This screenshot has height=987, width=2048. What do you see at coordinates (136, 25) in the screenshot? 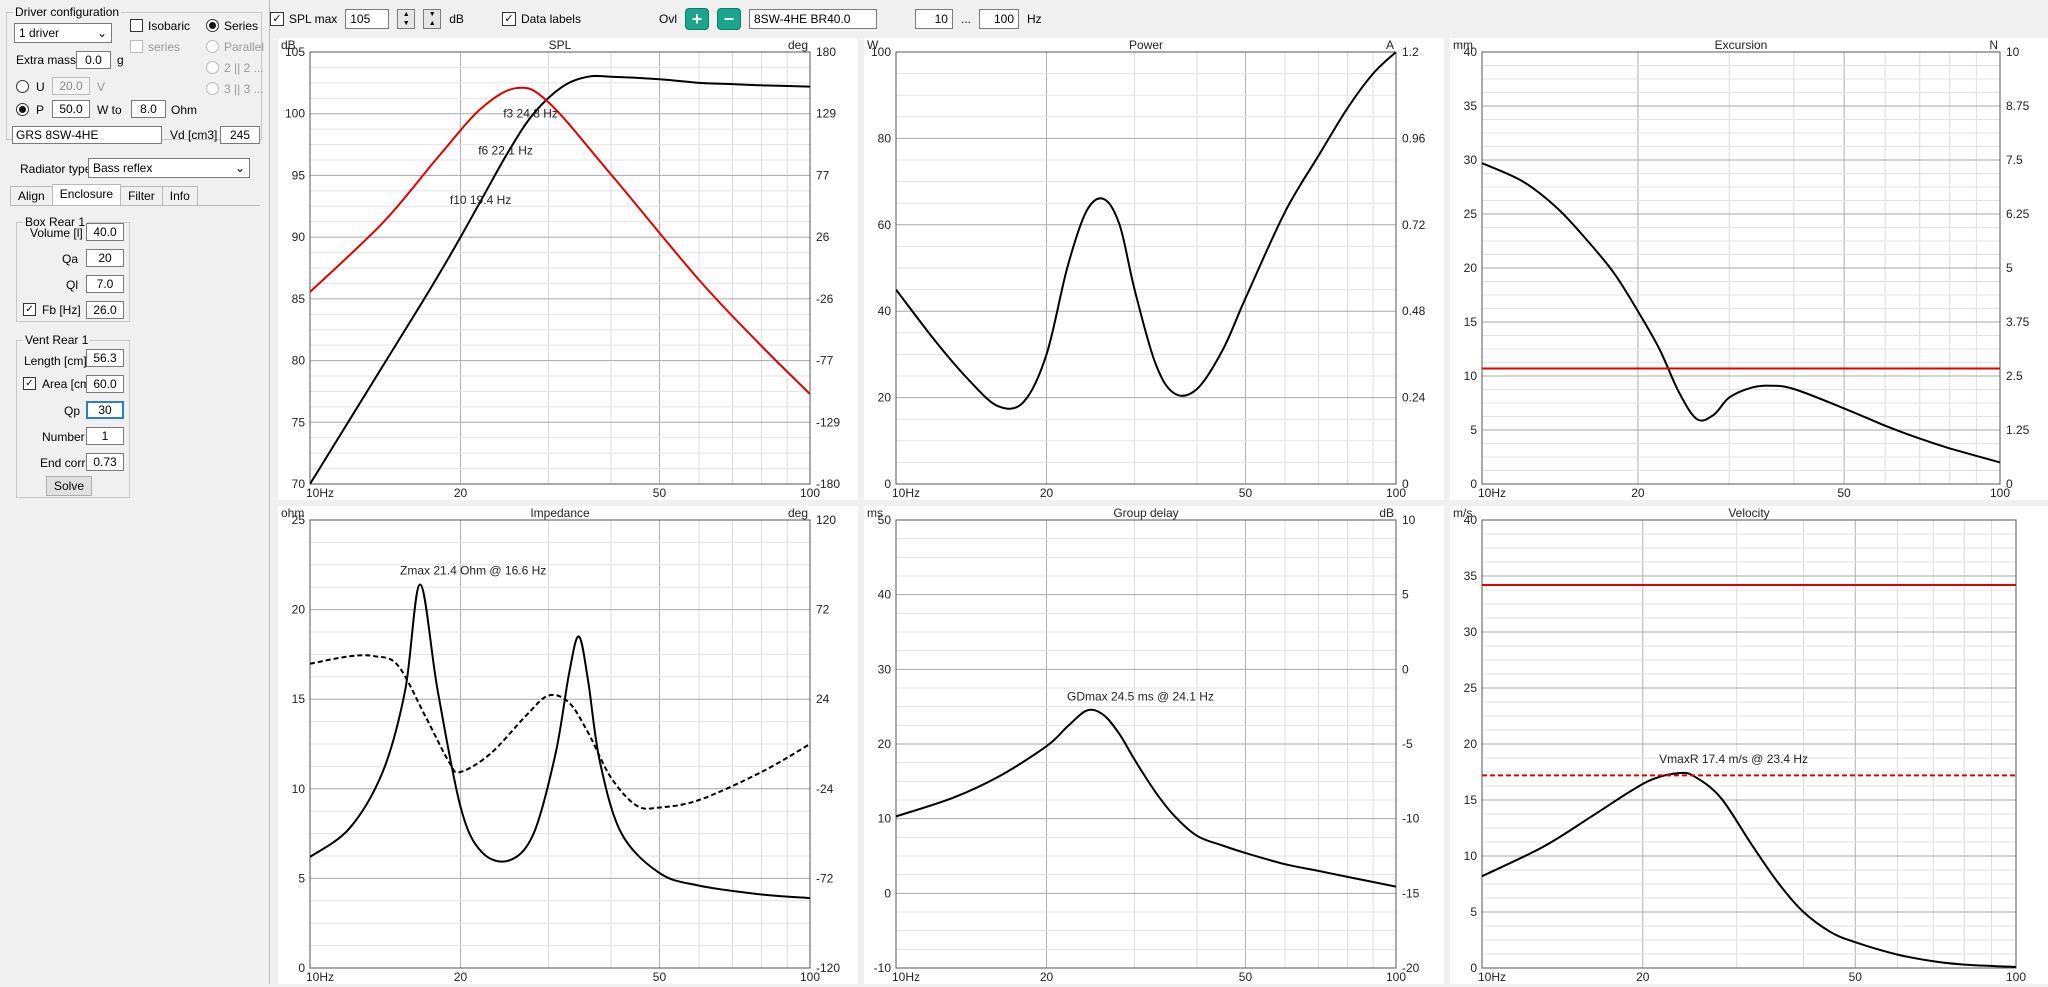
I see `isobaric-checkbox` at bounding box center [136, 25].